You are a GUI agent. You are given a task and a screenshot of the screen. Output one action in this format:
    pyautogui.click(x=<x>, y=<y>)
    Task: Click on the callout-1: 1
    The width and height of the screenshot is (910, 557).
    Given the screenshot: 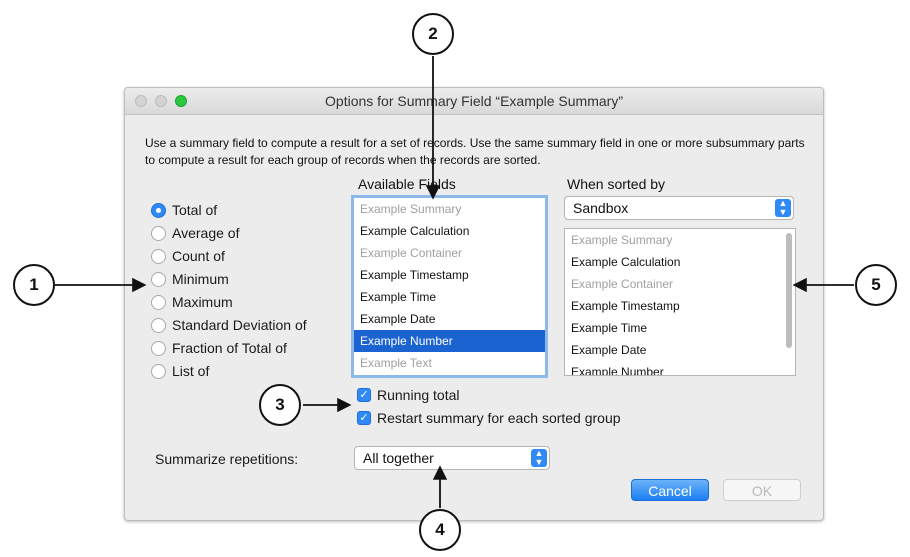 What is the action you would take?
    pyautogui.click(x=34, y=285)
    